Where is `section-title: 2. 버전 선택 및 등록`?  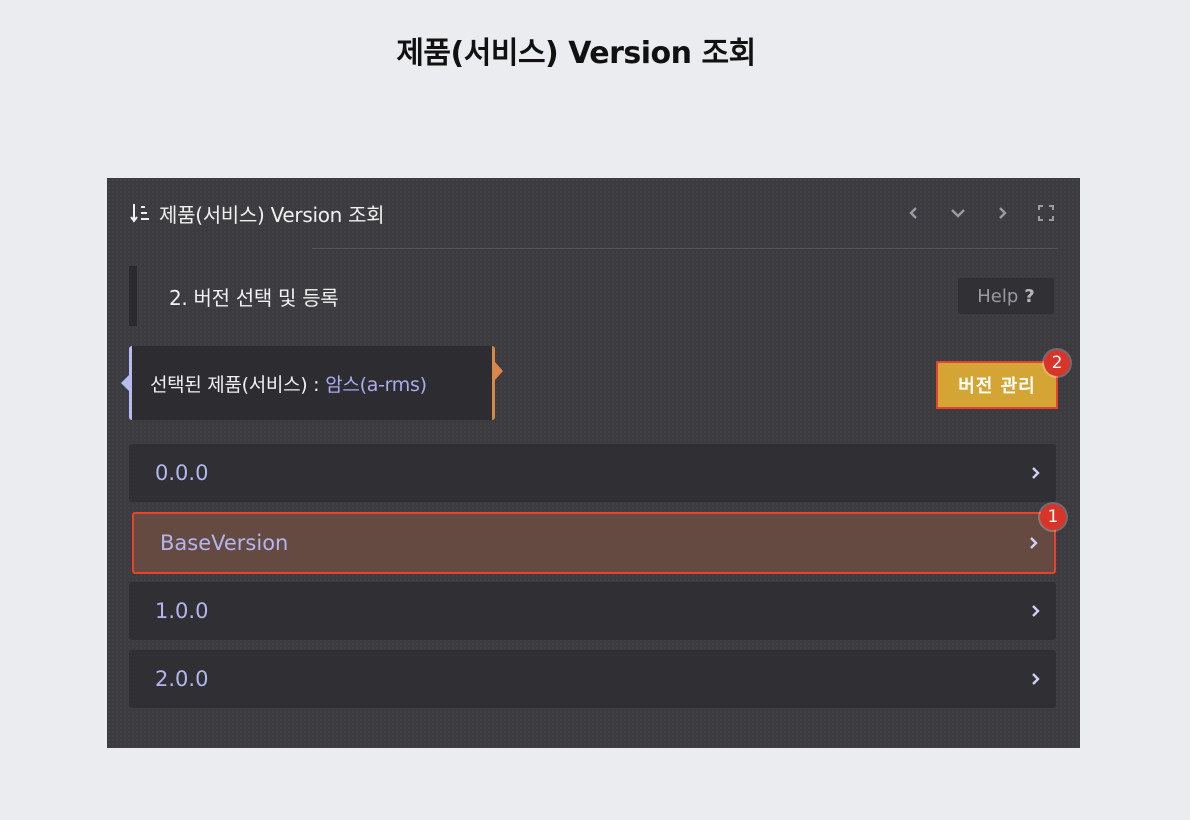
section-title: 2. 버전 선택 및 등록 is located at coordinates (254, 298).